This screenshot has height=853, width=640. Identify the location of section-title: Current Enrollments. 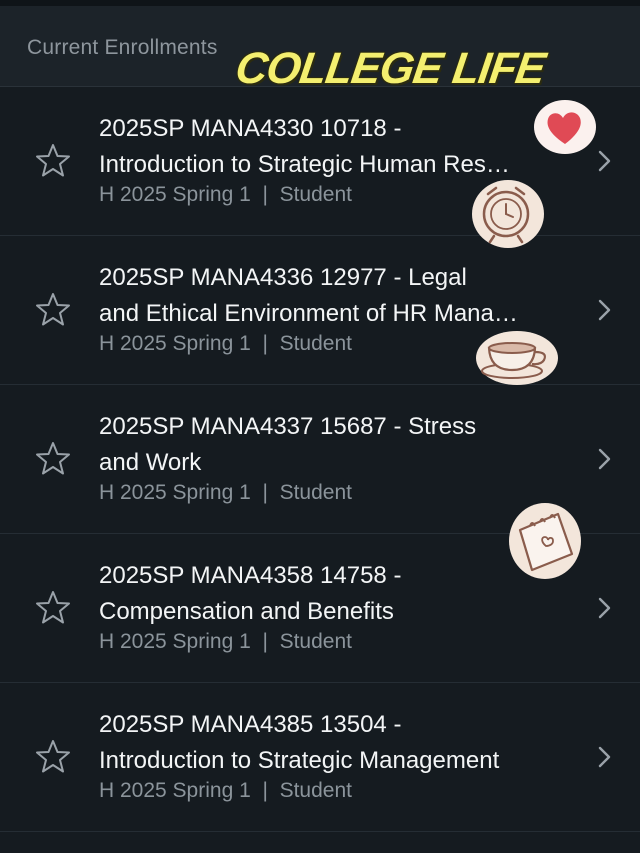
(122, 47).